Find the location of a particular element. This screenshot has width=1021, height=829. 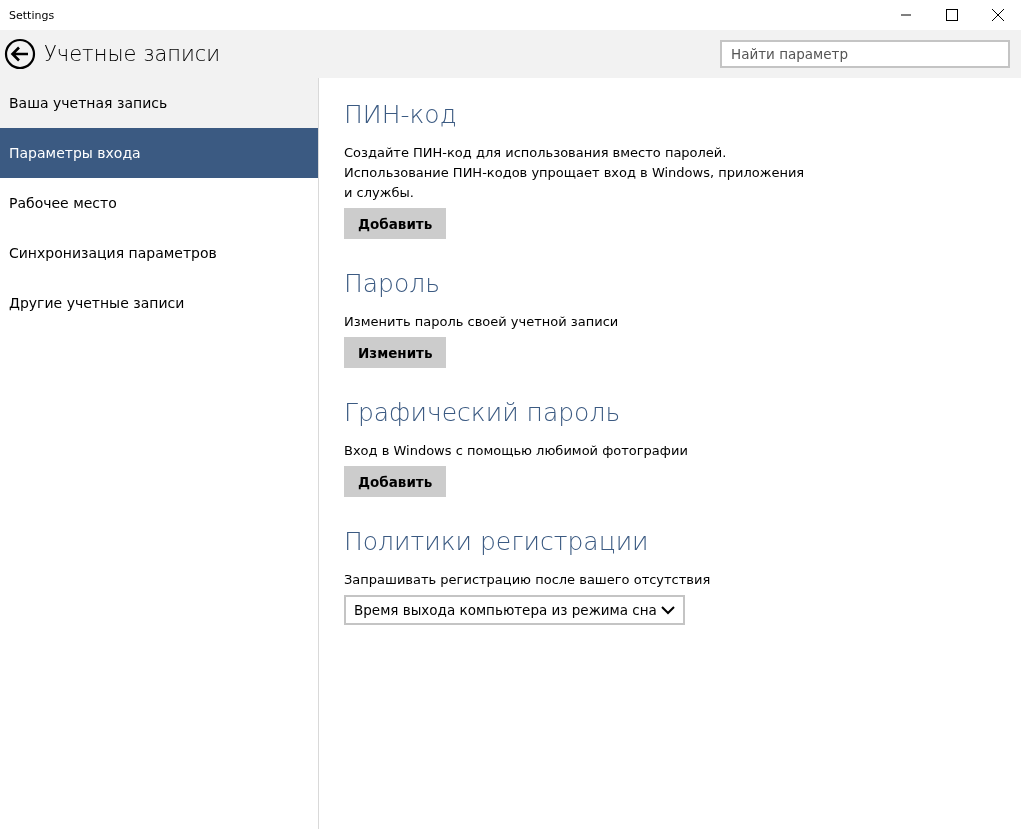

sidebar-item: Другие учетные записи is located at coordinates (159, 303).